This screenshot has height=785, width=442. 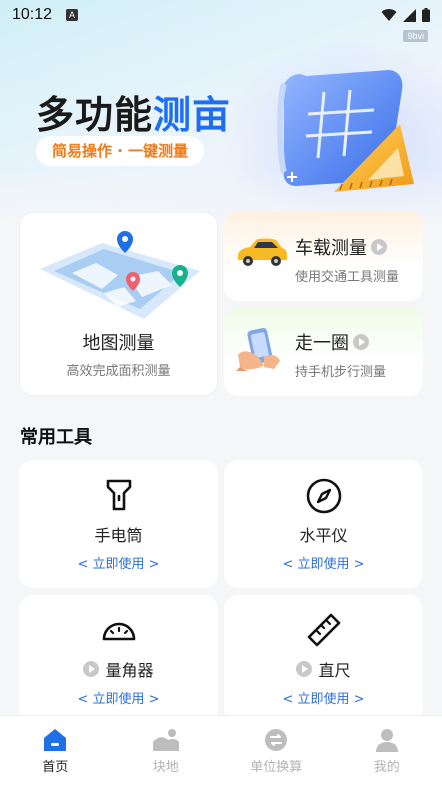 What do you see at coordinates (341, 372) in the screenshot?
I see `walk-measure-subtitle: 持手机步行测量` at bounding box center [341, 372].